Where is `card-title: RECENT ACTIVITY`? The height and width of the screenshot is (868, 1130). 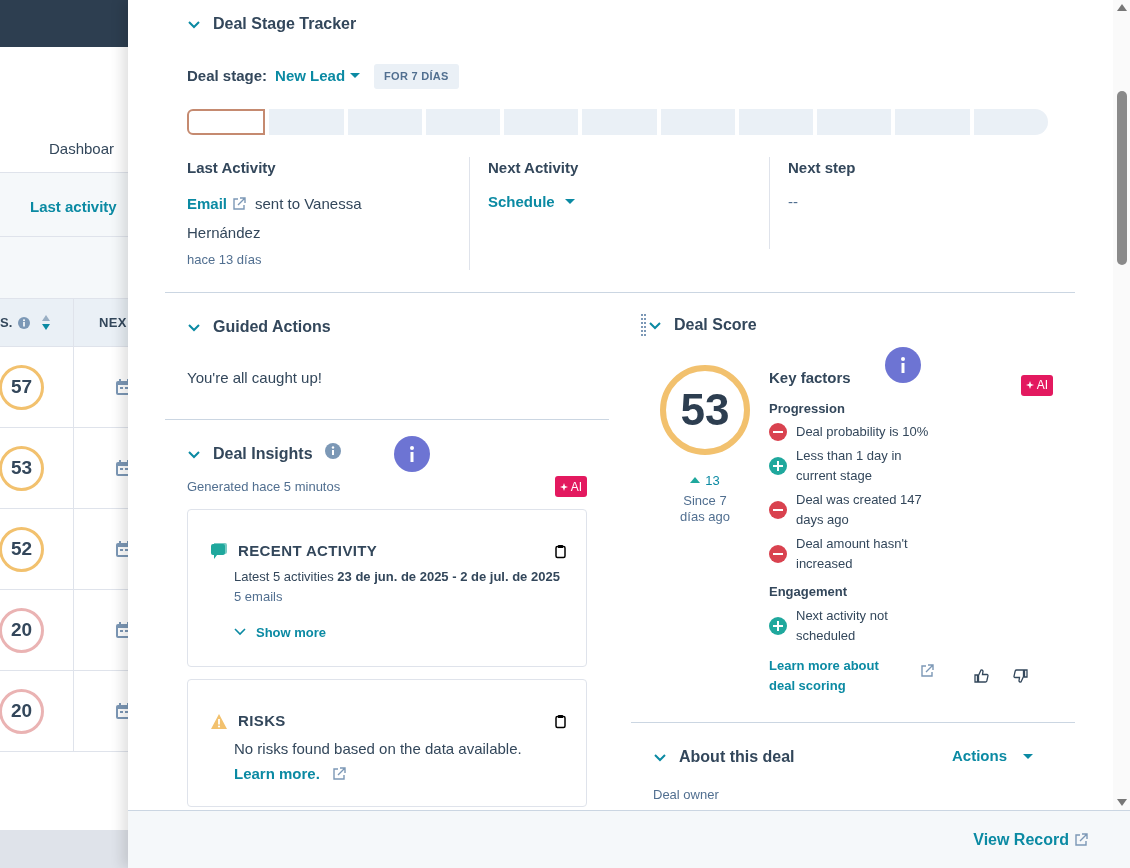 card-title: RECENT ACTIVITY is located at coordinates (308, 551).